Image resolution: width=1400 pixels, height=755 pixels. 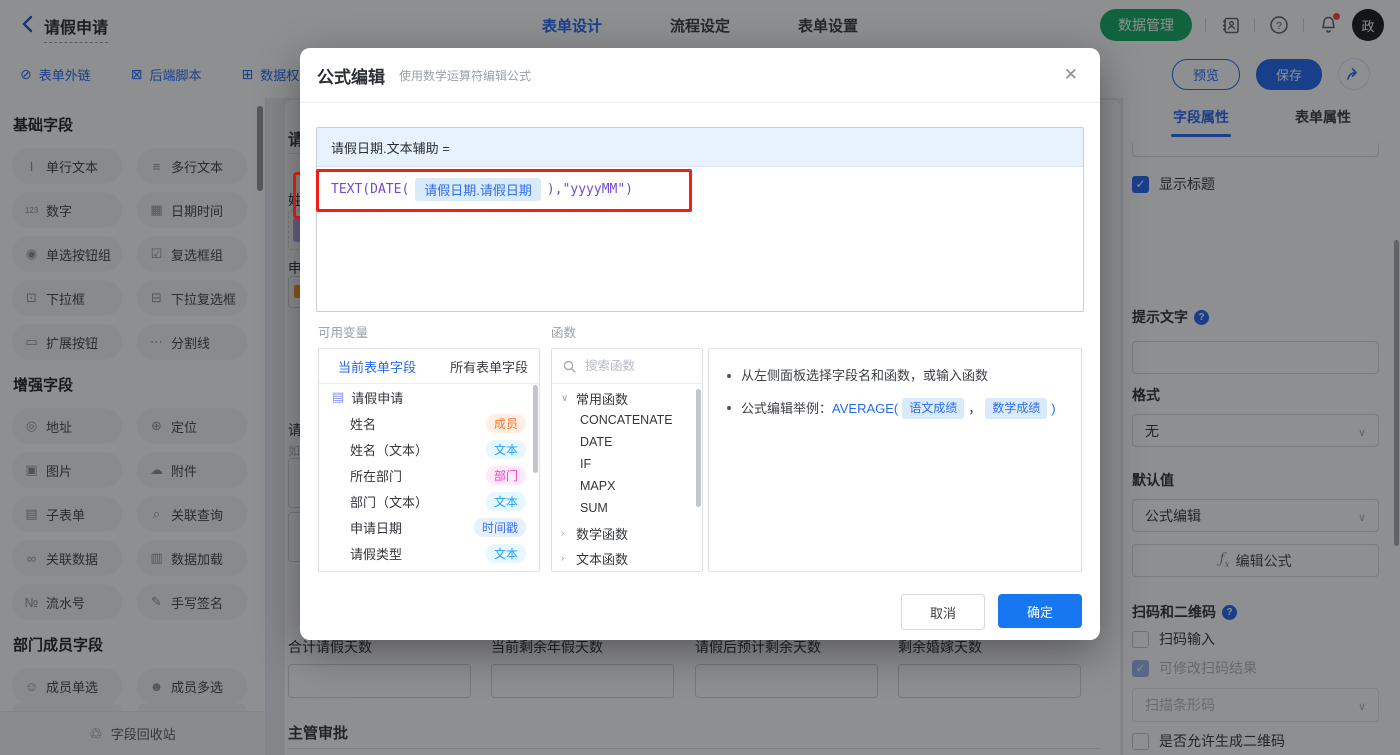 I want to click on field-chip: 请假日期.请假日期, so click(x=478, y=189).